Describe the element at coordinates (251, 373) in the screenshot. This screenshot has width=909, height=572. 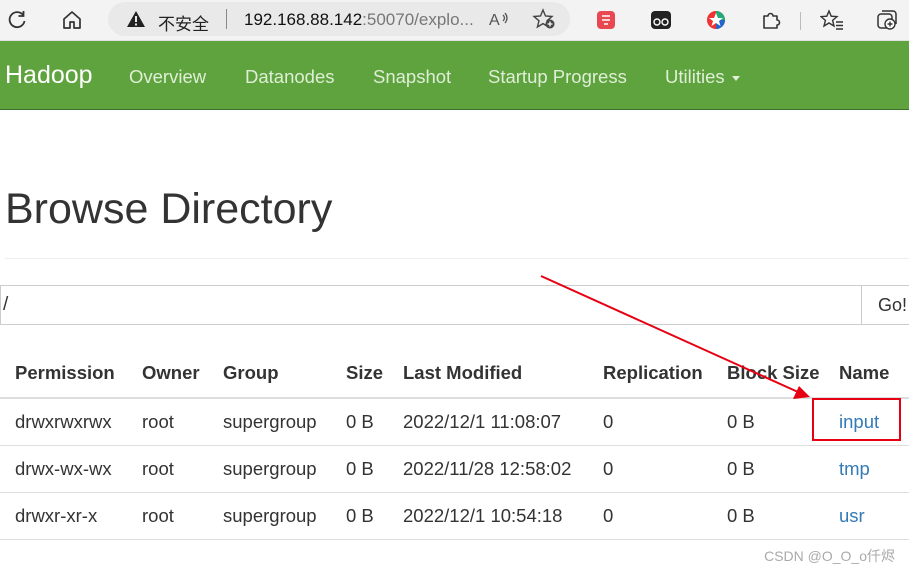
I see `header-group: Group` at that location.